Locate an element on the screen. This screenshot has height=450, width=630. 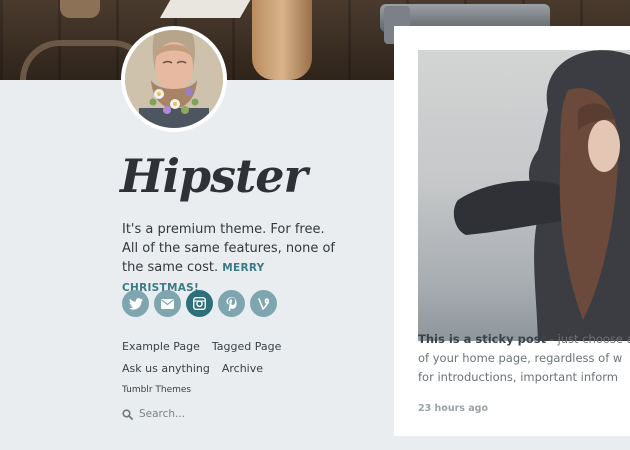
pinterest-icon is located at coordinates (231, 303).